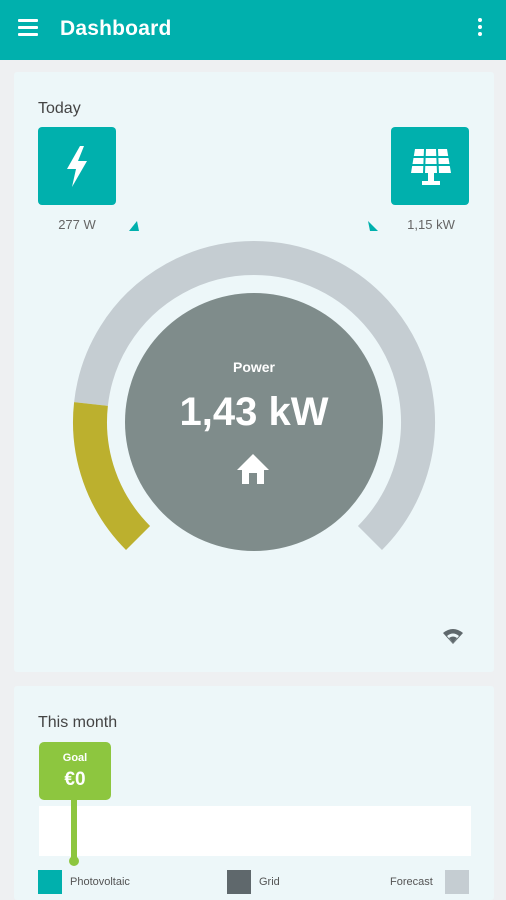  What do you see at coordinates (255, 831) in the screenshot?
I see `monthly-bar-track` at bounding box center [255, 831].